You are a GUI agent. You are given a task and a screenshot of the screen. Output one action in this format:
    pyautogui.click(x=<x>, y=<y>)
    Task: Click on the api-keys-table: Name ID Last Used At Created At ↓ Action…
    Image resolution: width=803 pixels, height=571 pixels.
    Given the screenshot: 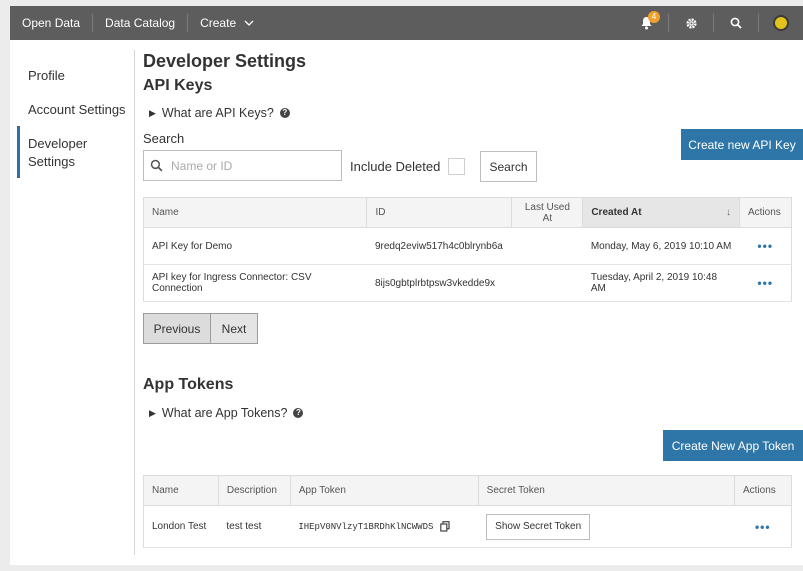 What is the action you would take?
    pyautogui.click(x=467, y=249)
    